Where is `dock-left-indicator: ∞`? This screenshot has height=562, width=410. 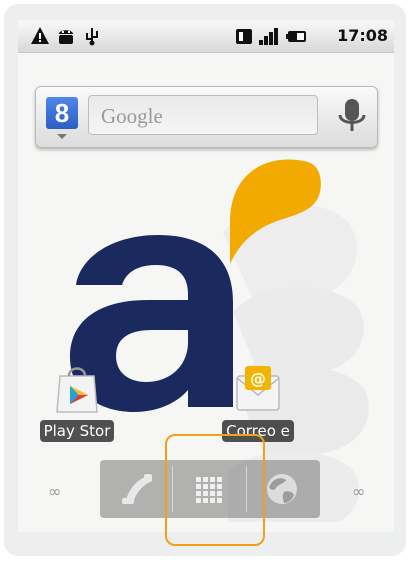
dock-left-indicator: ∞ is located at coordinates (55, 491).